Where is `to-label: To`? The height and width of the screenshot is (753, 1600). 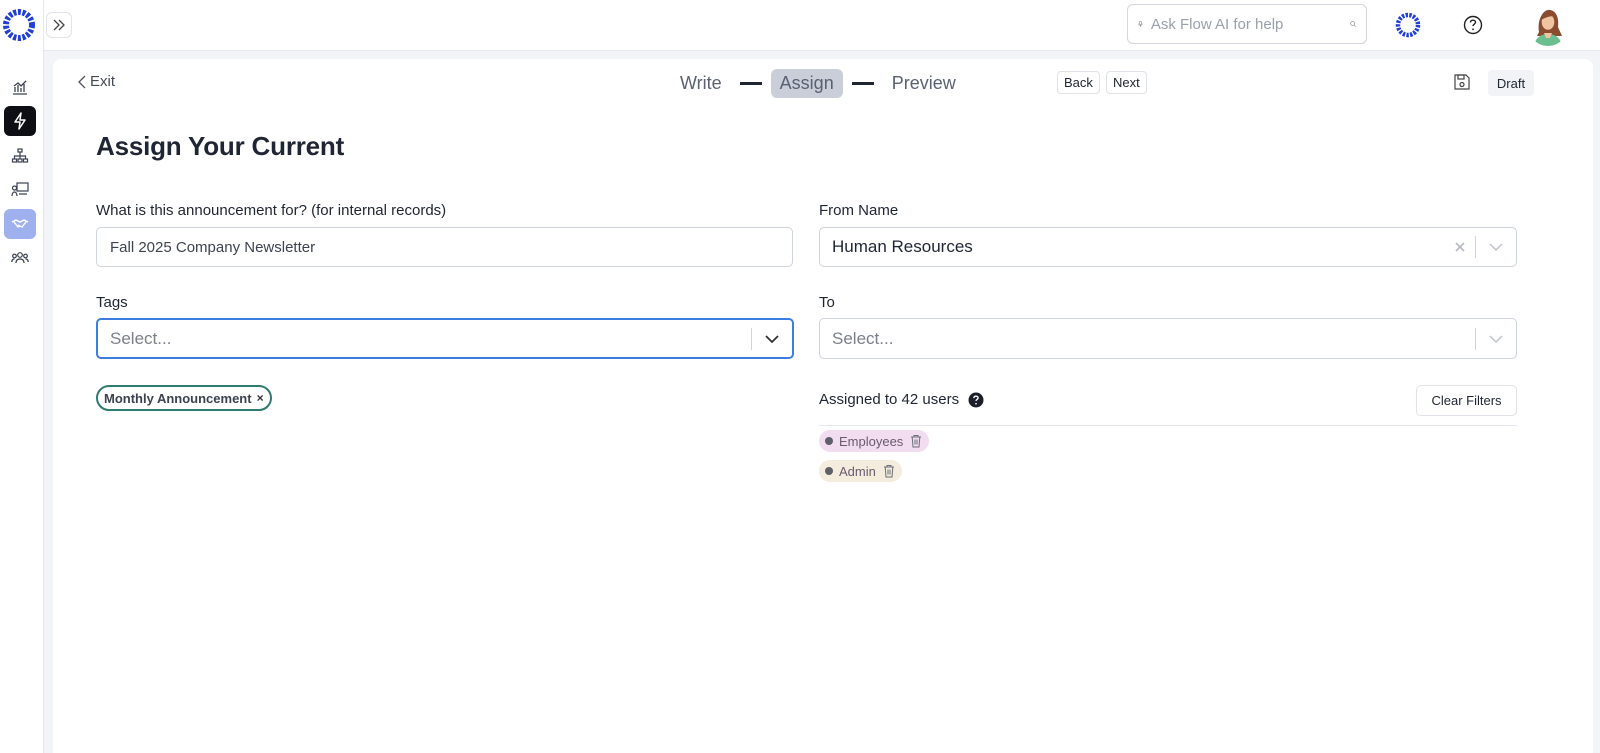
to-label: To is located at coordinates (827, 302).